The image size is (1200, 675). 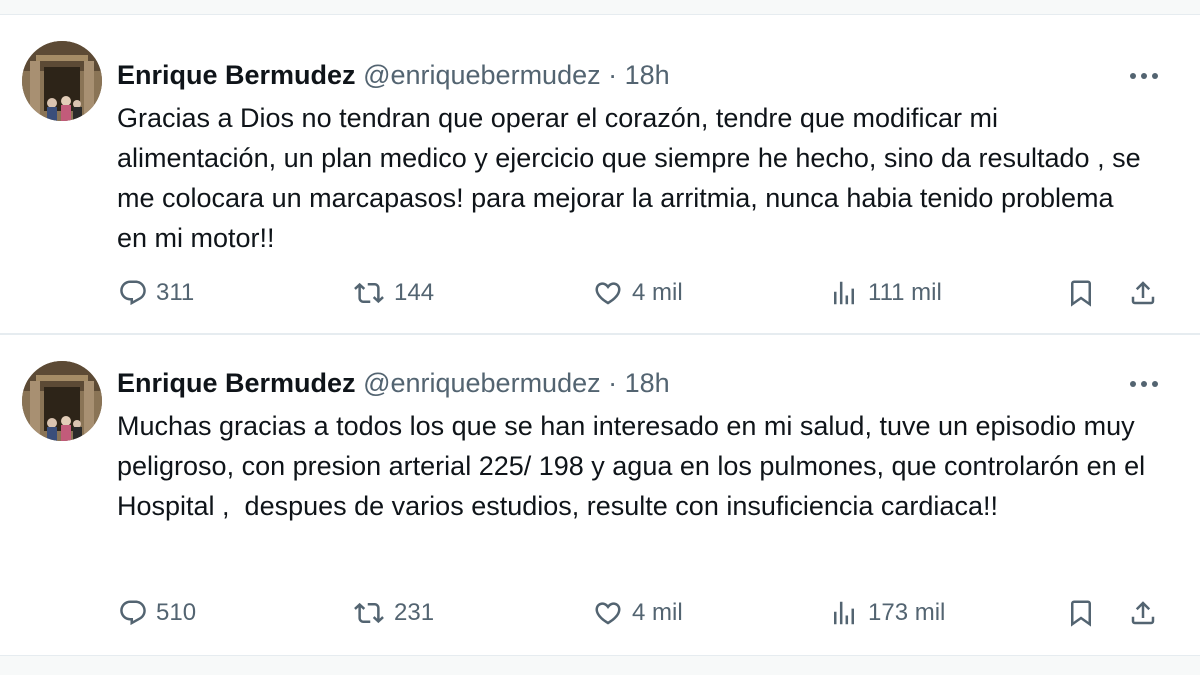 I want to click on reply-button: 311, so click(x=156, y=293).